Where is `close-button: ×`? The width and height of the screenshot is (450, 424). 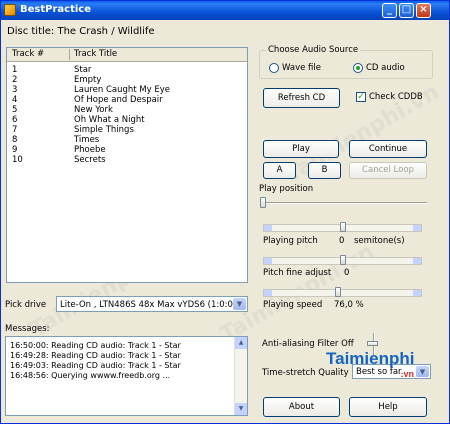 close-button: × is located at coordinates (423, 10).